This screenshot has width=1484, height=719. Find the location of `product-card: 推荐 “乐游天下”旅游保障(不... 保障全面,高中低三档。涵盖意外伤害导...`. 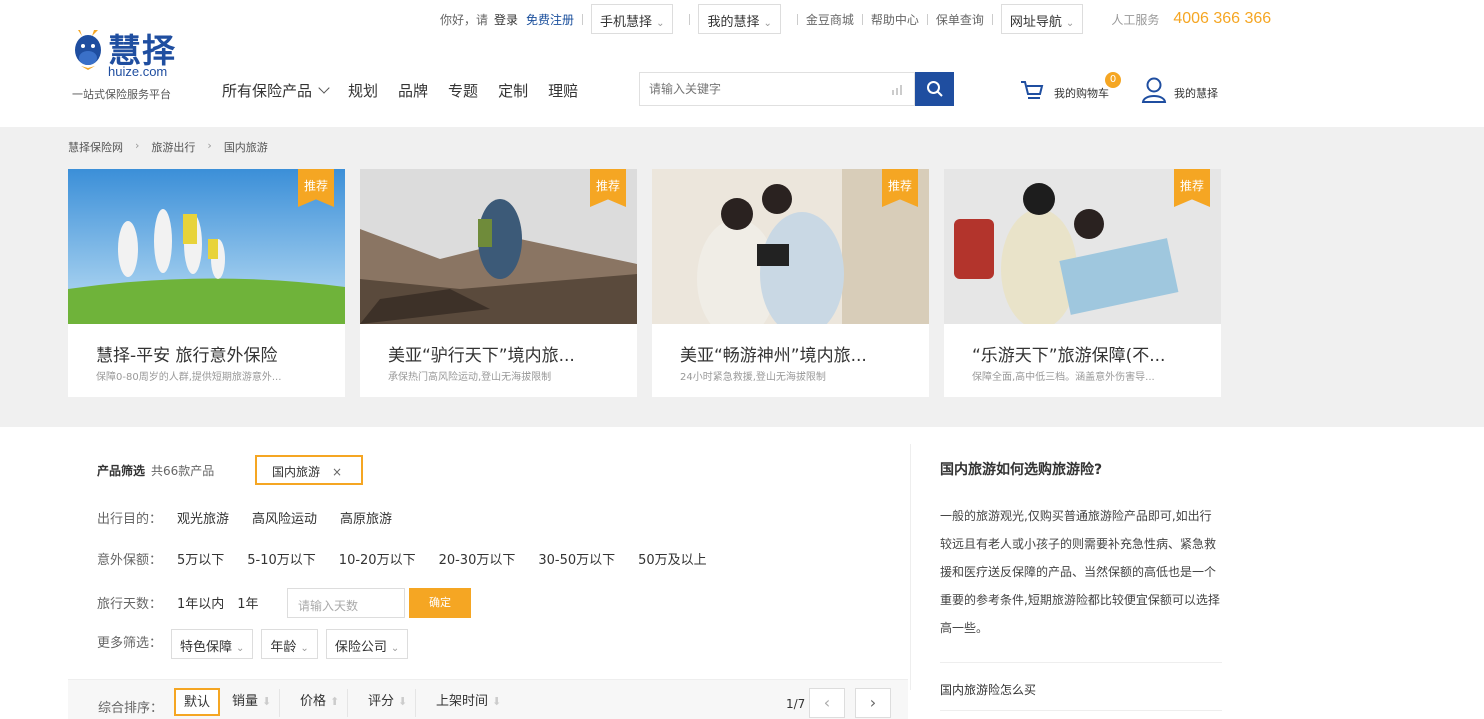

product-card: 推荐 “乐游天下”旅游保障(不... 保障全面,高中低三档。涵盖意外伤害导... is located at coordinates (1082, 283).